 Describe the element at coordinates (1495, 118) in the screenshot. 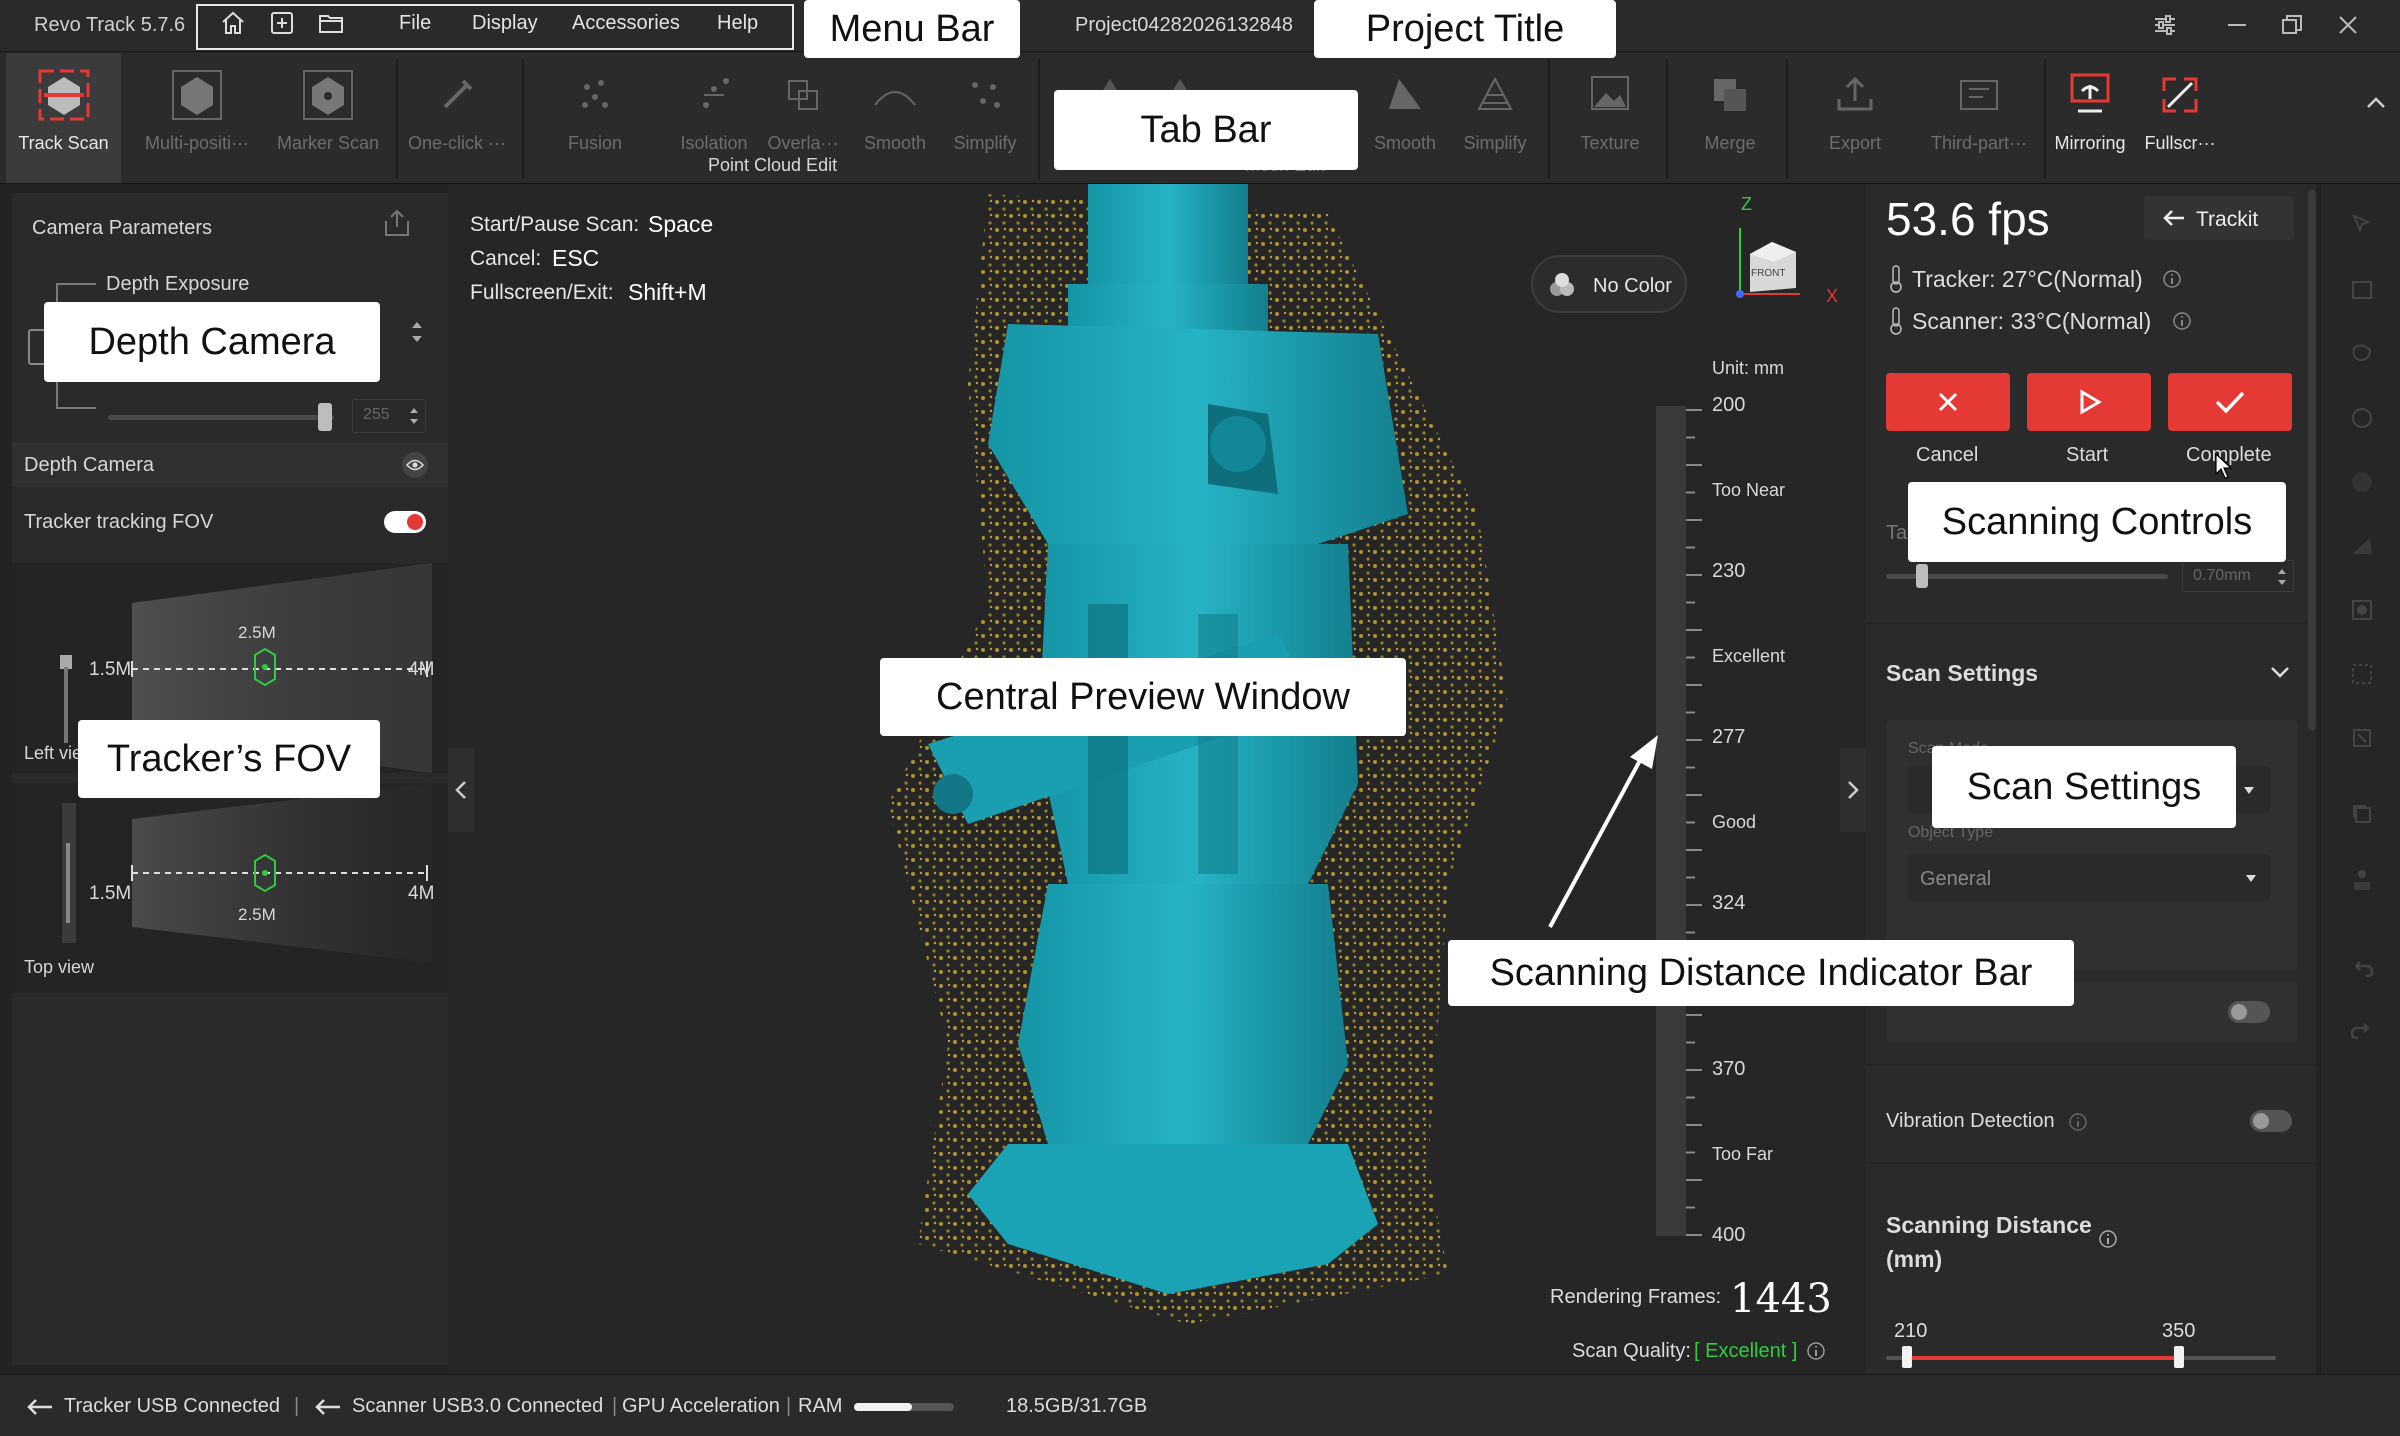

I see `mesh-simplify-tool: Simplify` at that location.